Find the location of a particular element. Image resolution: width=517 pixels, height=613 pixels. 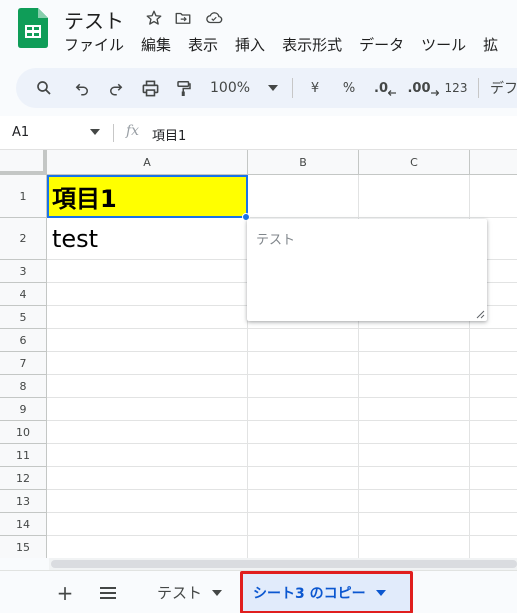

menu-bar: ファイル 編集 表示 挿入 表示形式 データ ツール 拡 is located at coordinates (289, 44).